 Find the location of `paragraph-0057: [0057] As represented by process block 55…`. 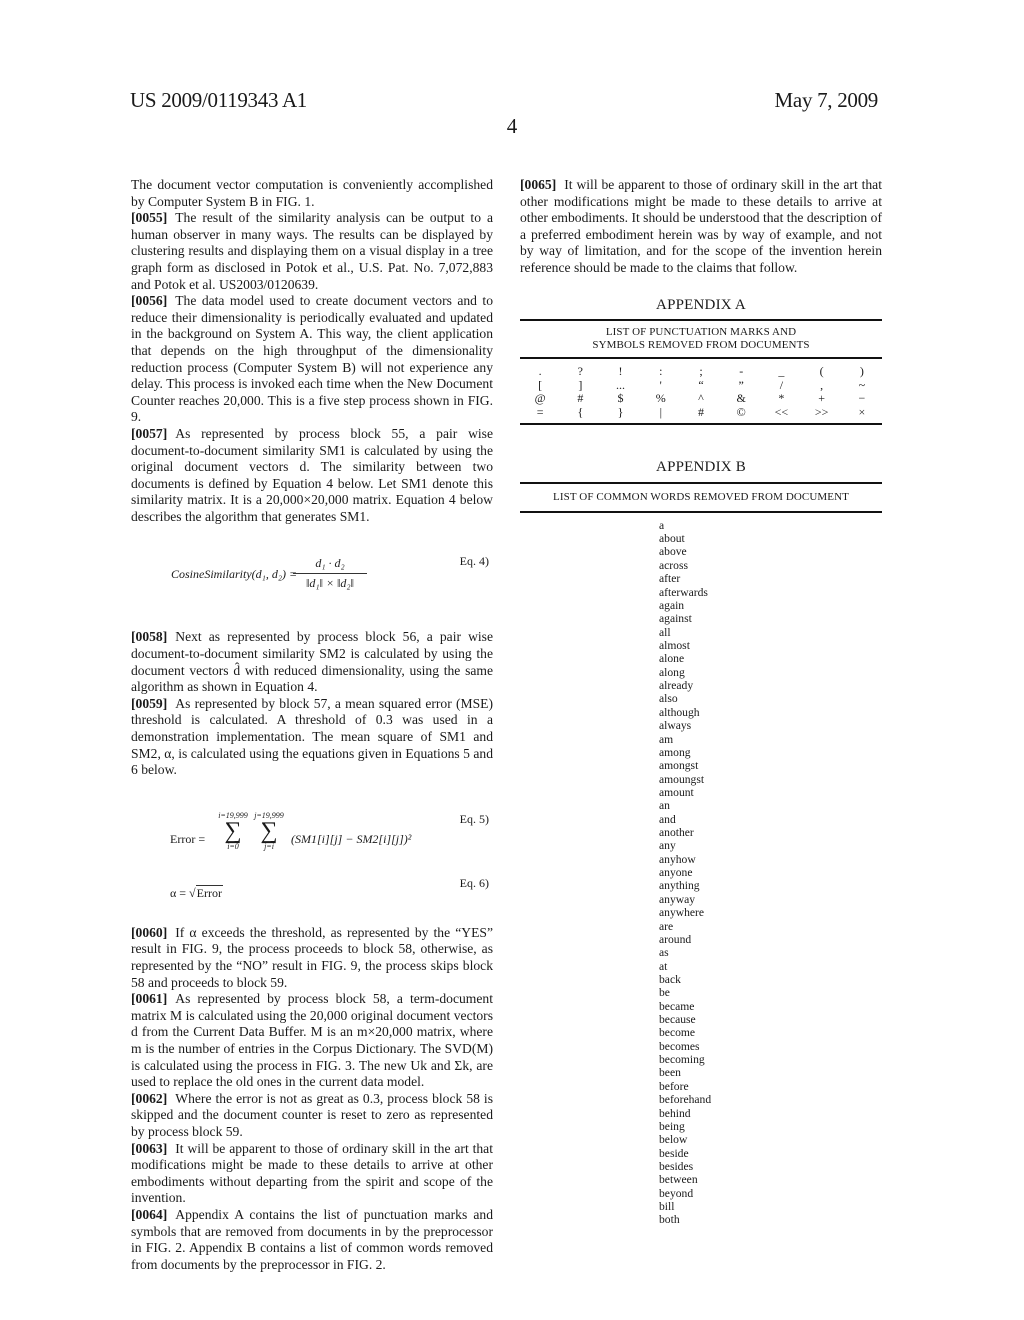

paragraph-0057: [0057] As represented by process block 55… is located at coordinates (312, 476).